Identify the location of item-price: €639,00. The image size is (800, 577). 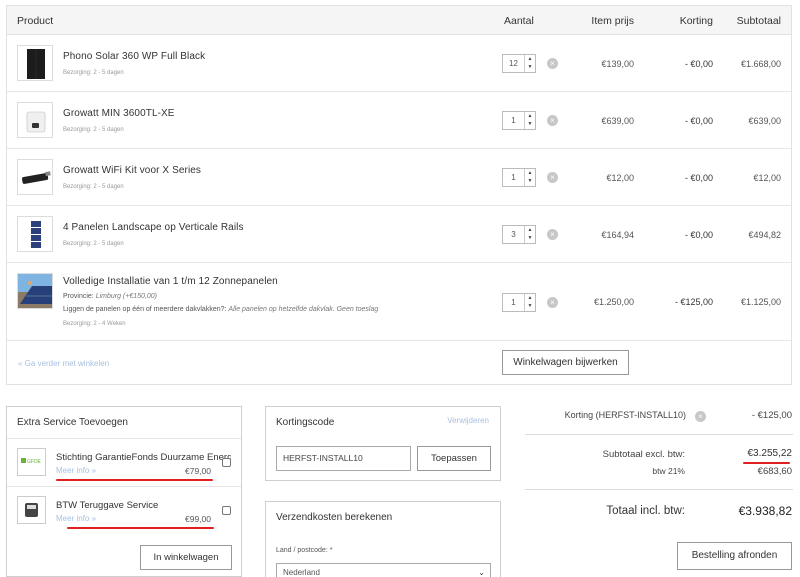
(617, 121).